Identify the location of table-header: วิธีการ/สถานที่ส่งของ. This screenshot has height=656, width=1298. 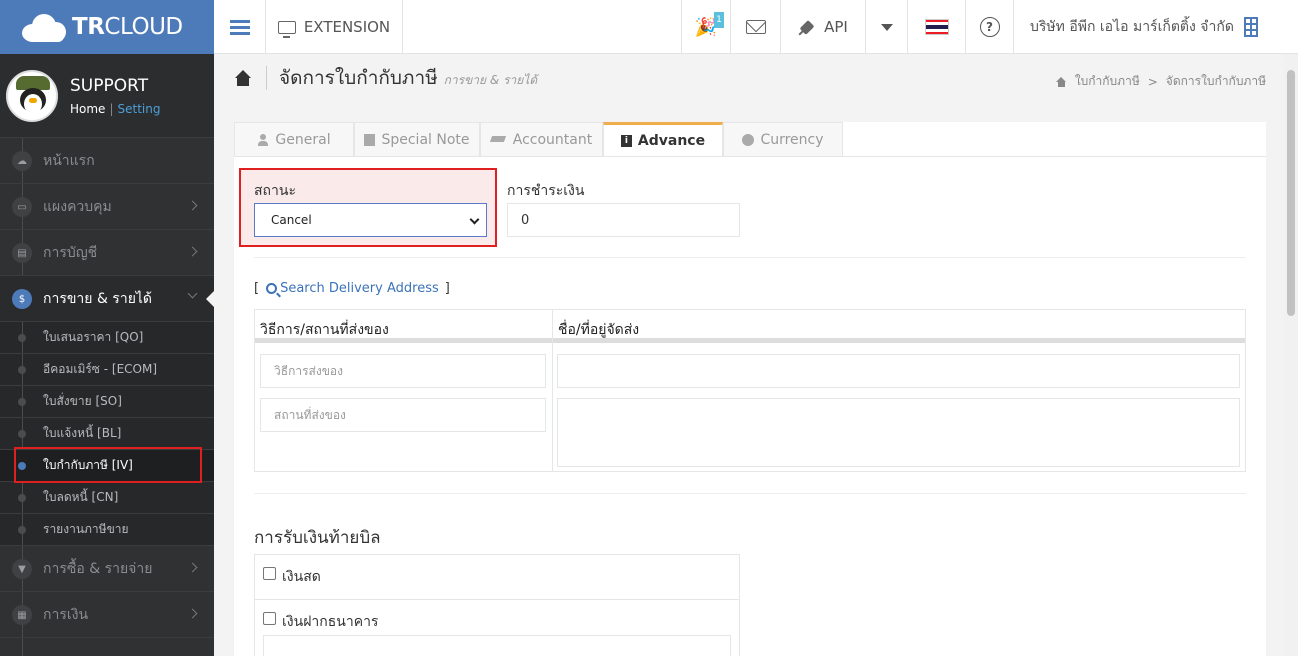
(324, 330).